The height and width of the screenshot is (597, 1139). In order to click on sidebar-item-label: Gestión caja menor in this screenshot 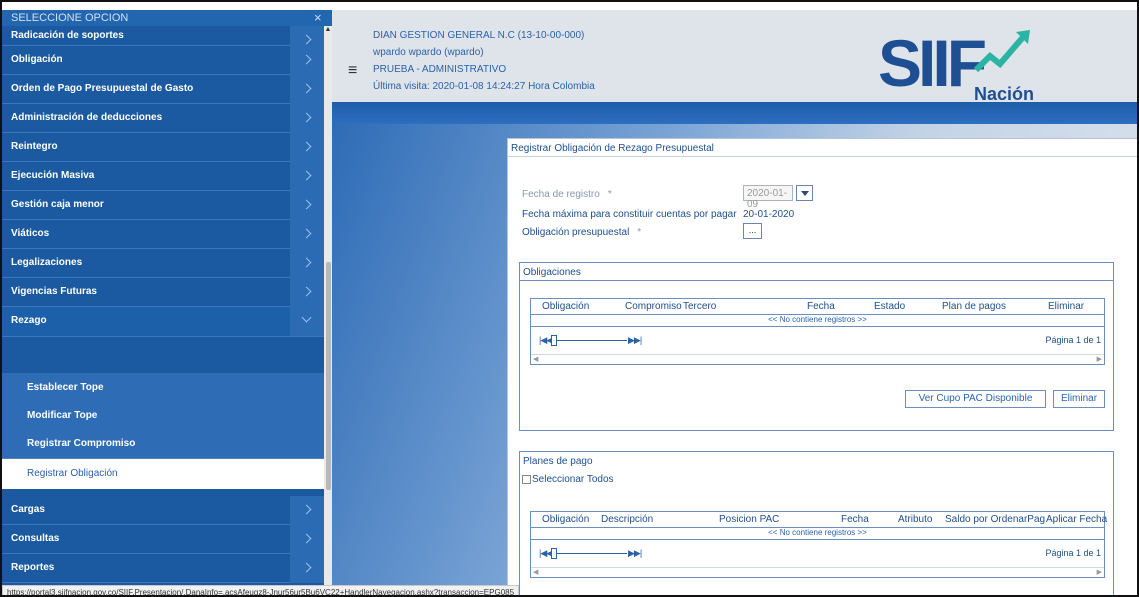, I will do `click(57, 204)`.